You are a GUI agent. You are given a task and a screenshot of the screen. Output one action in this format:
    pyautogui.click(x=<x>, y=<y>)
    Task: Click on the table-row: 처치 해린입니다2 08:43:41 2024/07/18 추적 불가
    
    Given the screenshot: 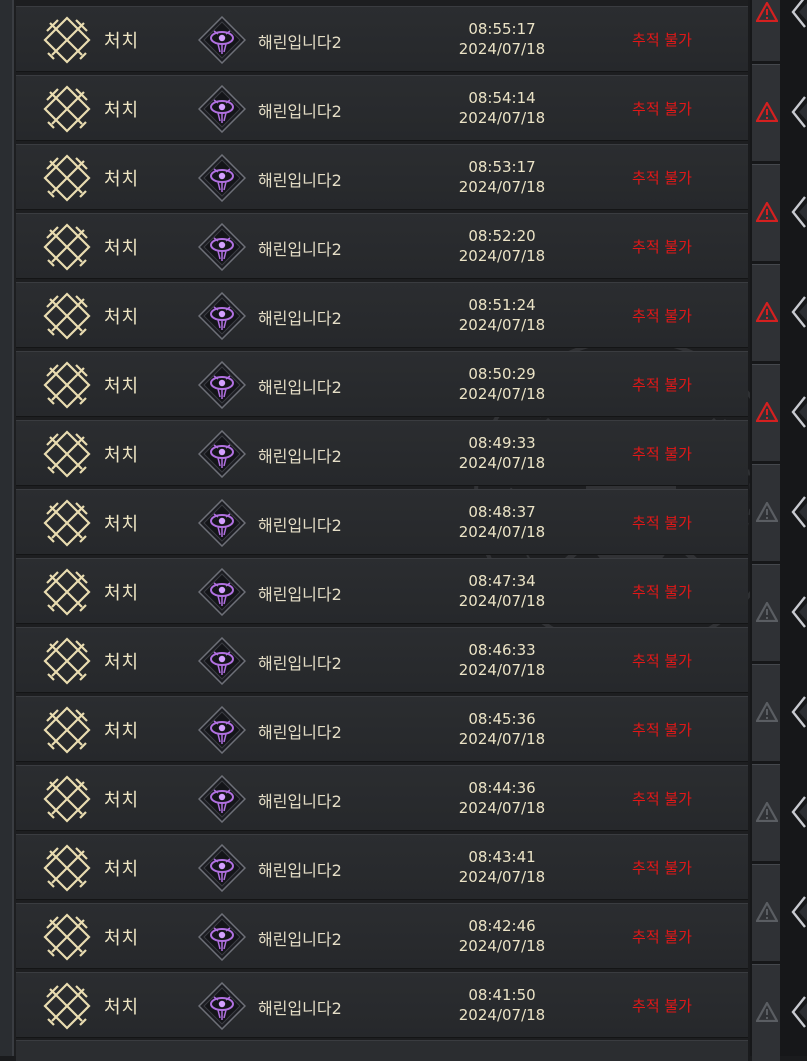 What is the action you would take?
    pyautogui.click(x=382, y=867)
    